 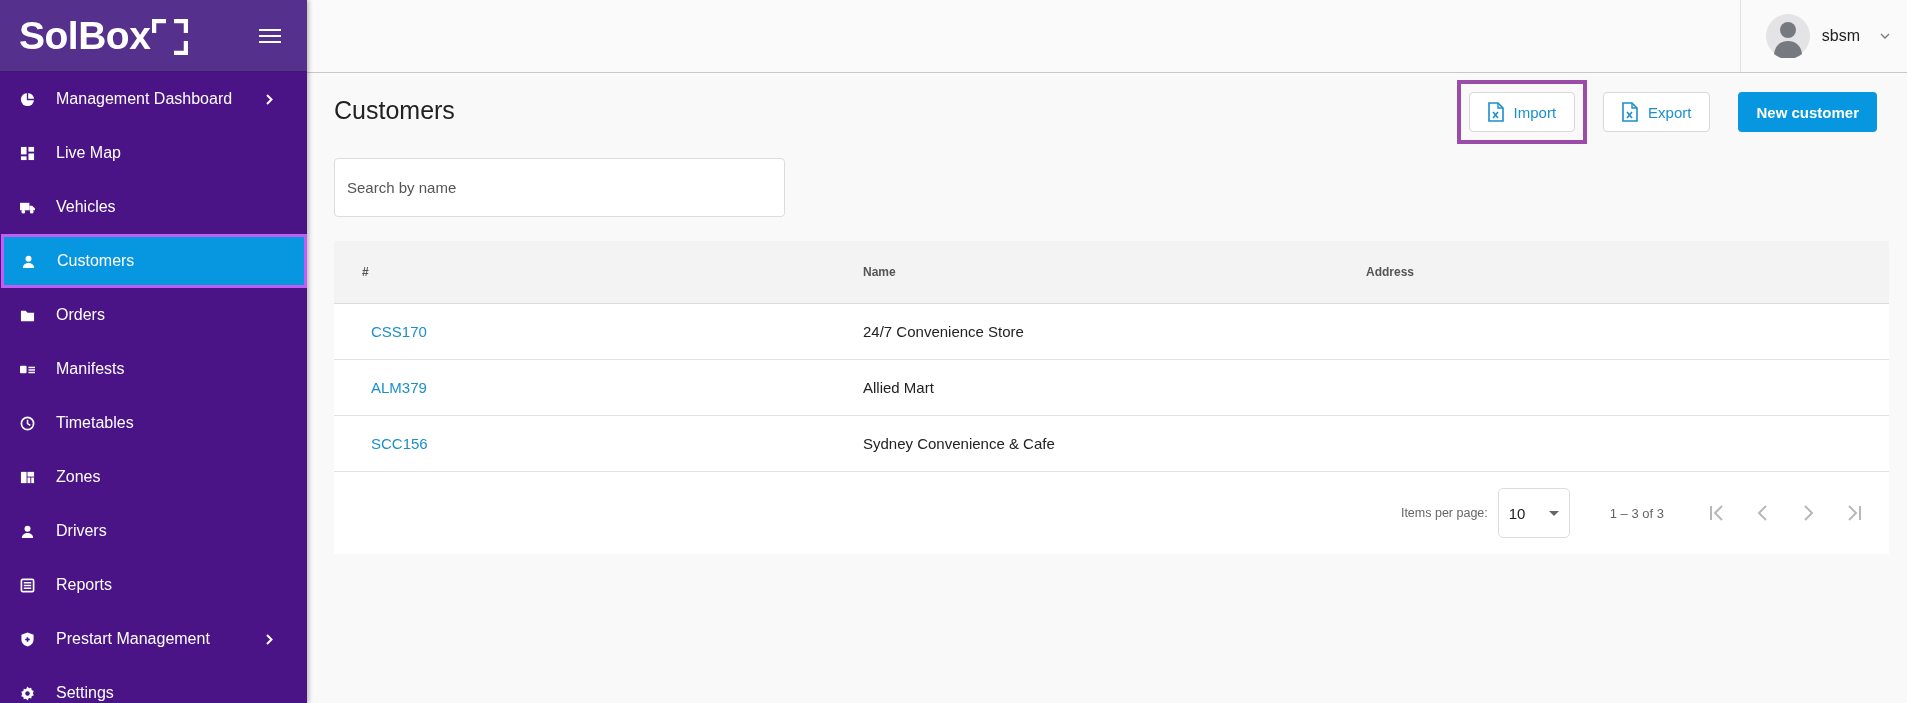 What do you see at coordinates (153, 423) in the screenshot?
I see `sidebar-item: Timetables` at bounding box center [153, 423].